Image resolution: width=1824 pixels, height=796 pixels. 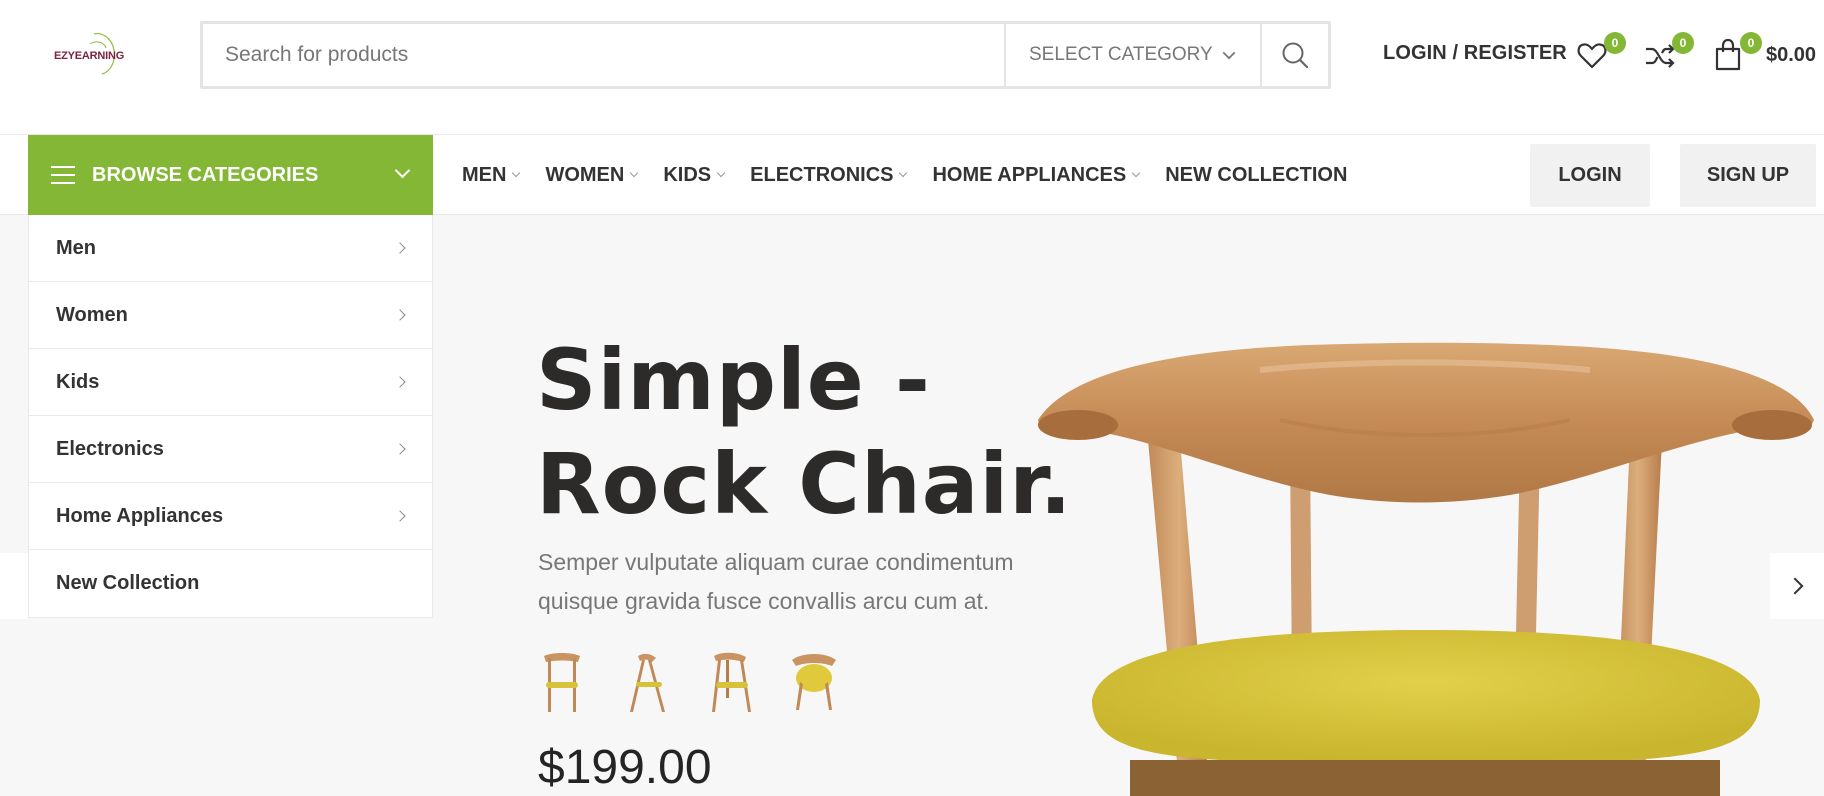 I want to click on signup-button: SIGN UP, so click(x=1748, y=175).